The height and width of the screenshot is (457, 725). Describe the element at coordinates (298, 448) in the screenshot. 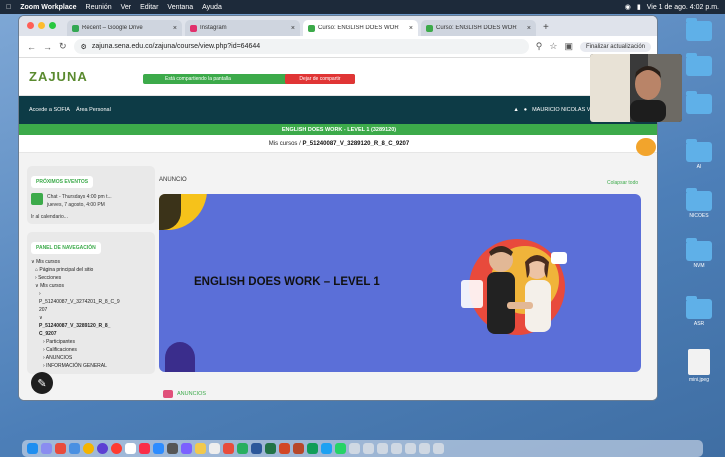

I see `powerpoint-icon` at that location.